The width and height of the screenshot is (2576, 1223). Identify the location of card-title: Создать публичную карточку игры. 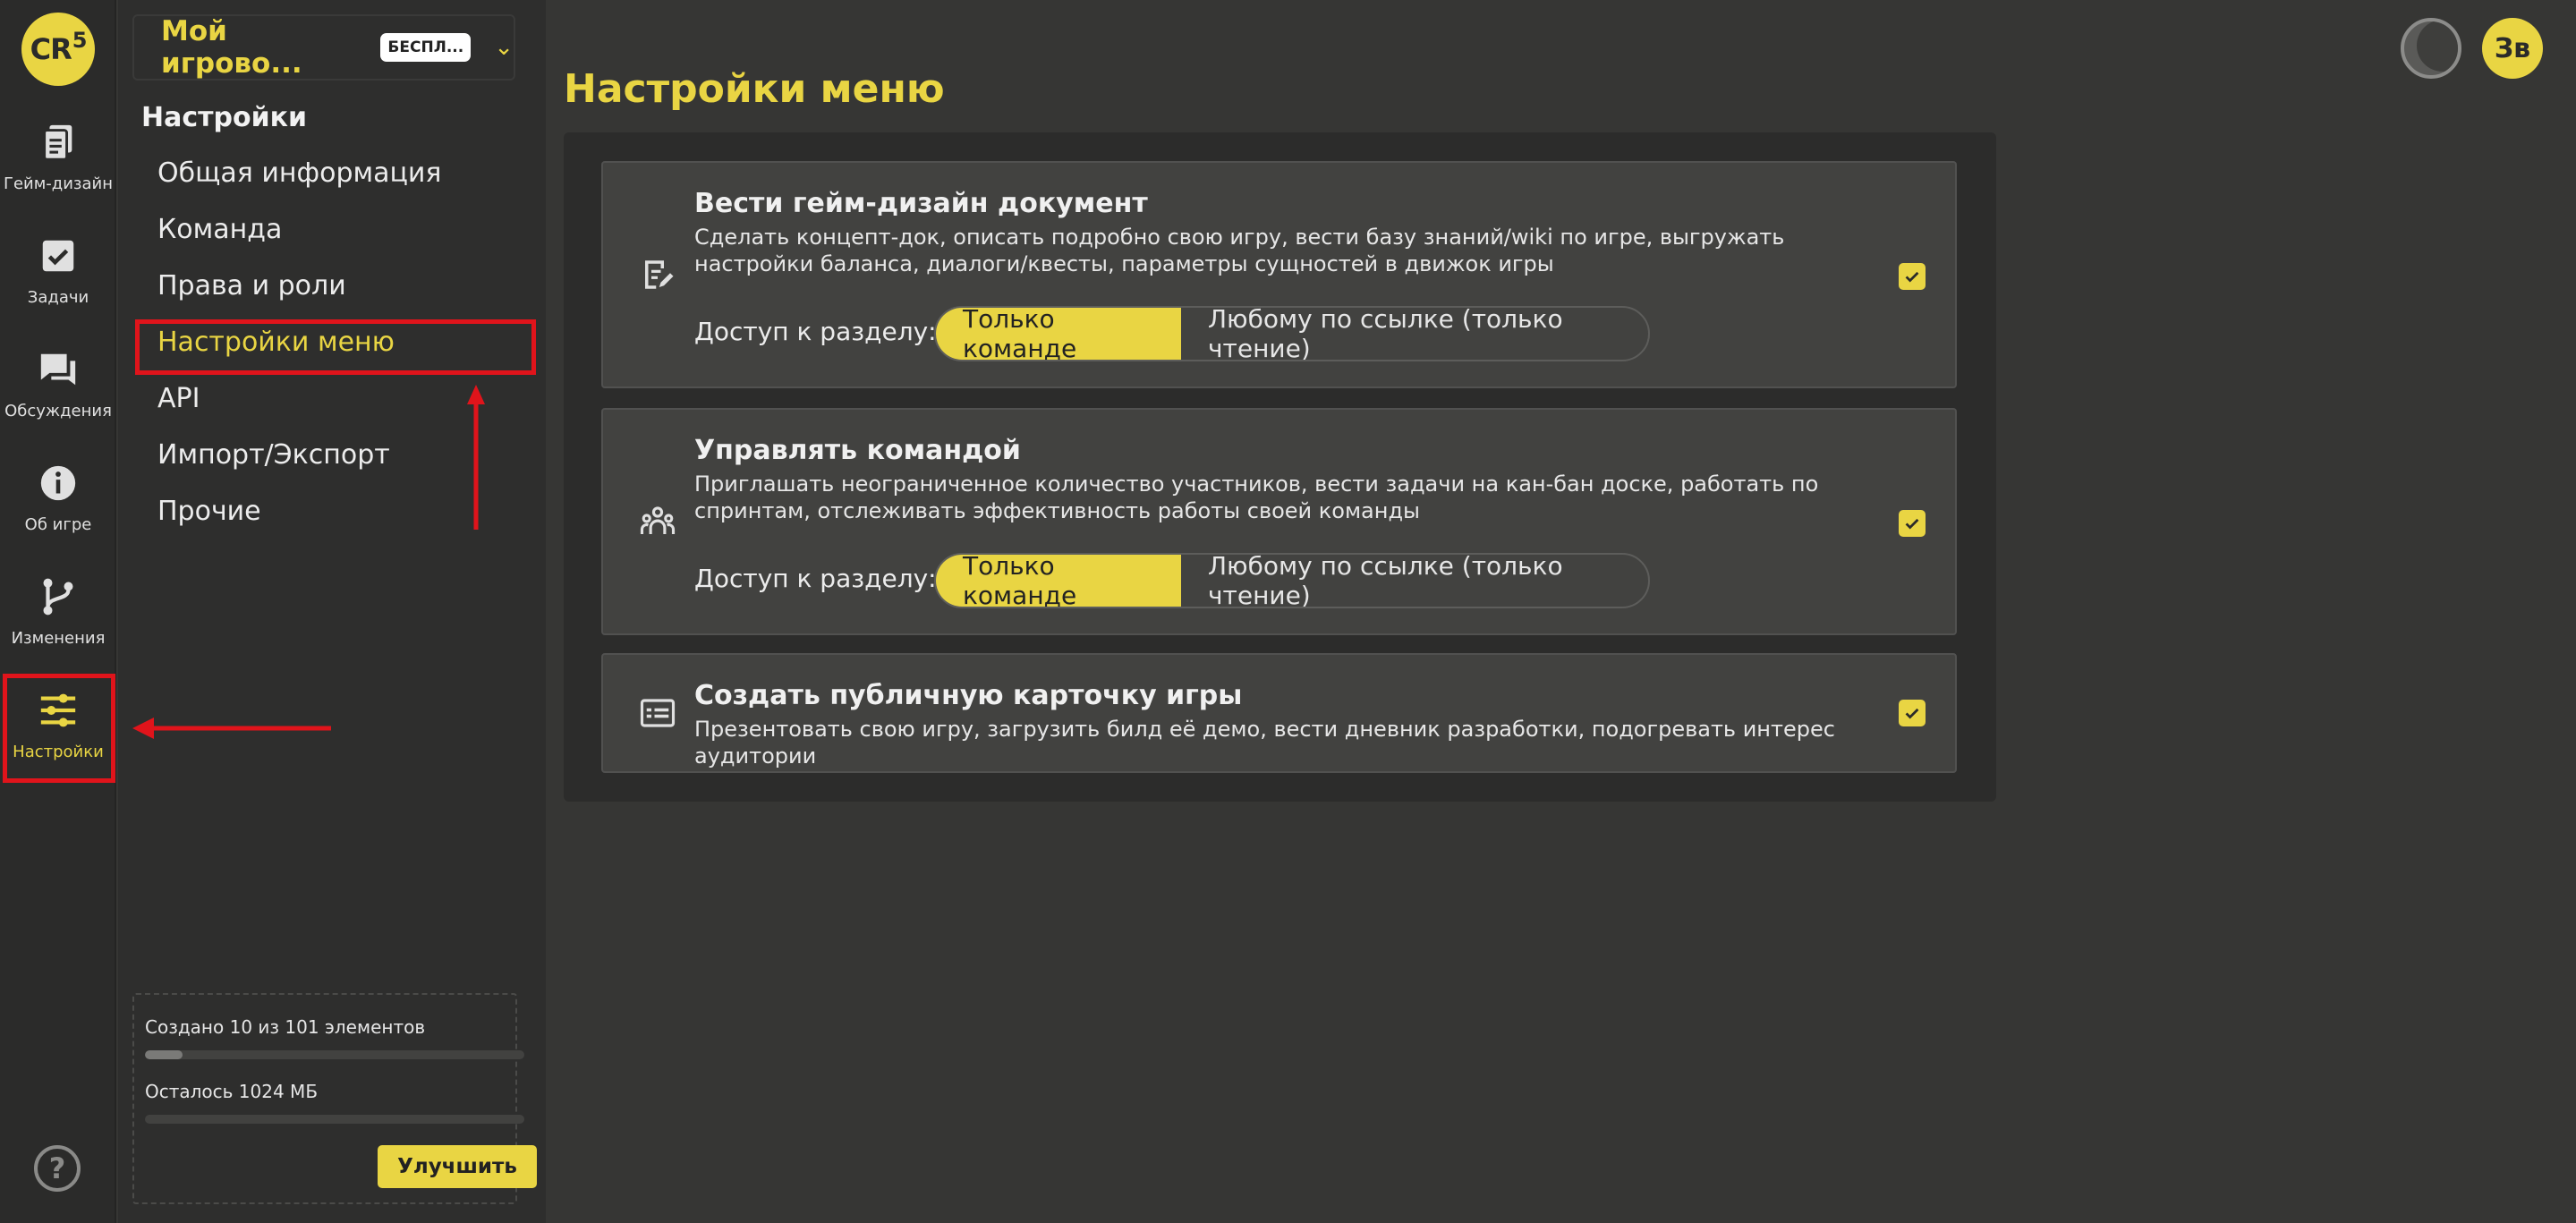
(969, 695).